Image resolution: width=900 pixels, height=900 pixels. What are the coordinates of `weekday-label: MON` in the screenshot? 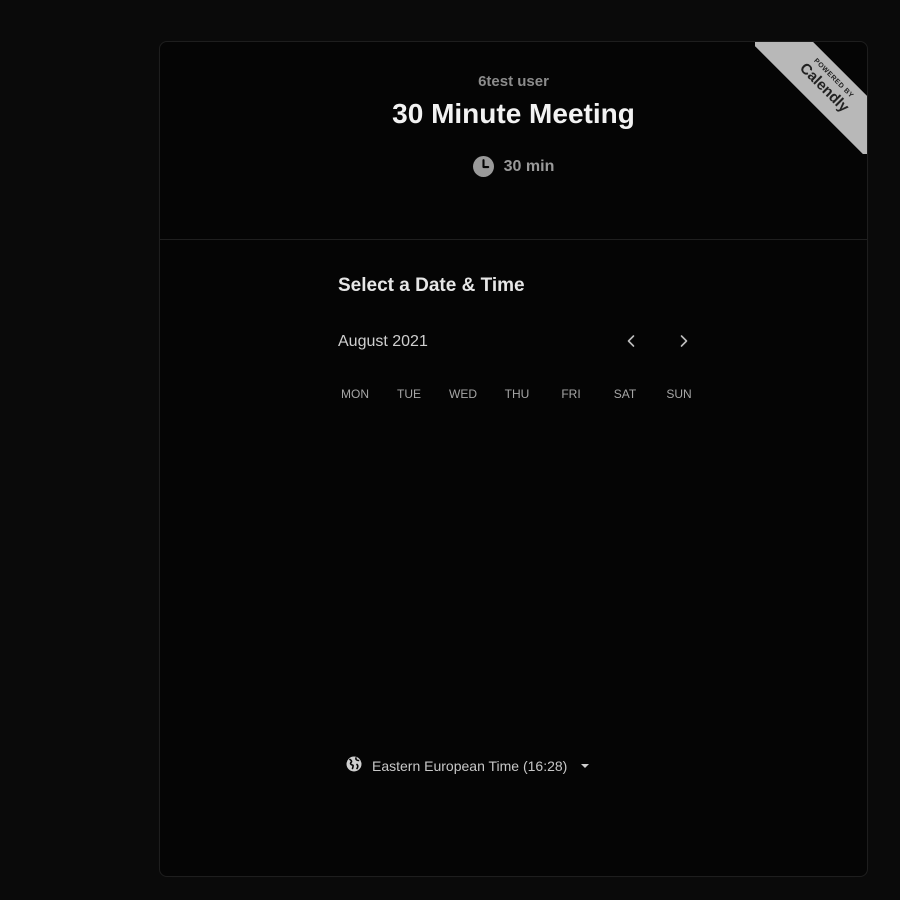 It's located at (355, 394).